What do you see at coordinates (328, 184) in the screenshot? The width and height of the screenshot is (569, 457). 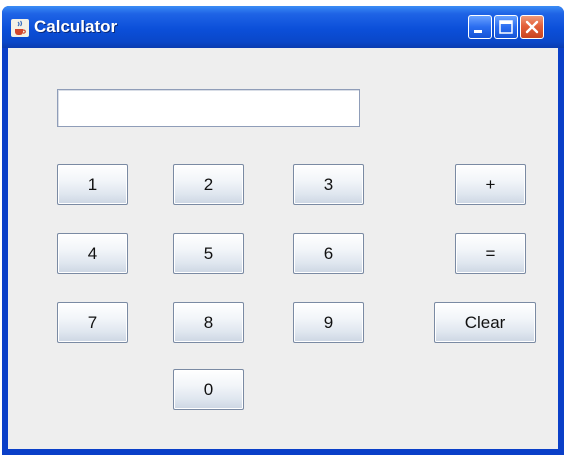 I see `key-3-button: 3` at bounding box center [328, 184].